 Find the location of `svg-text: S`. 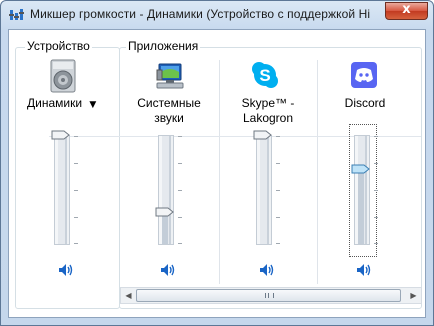

svg-text: S is located at coordinates (264, 75).